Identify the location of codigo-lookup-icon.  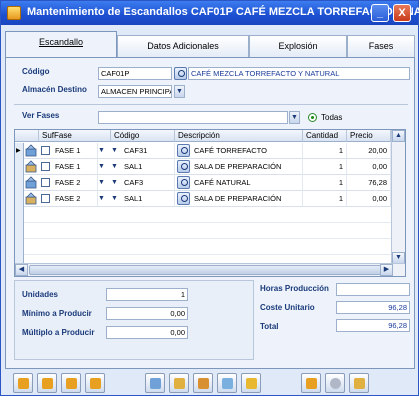
(180, 73).